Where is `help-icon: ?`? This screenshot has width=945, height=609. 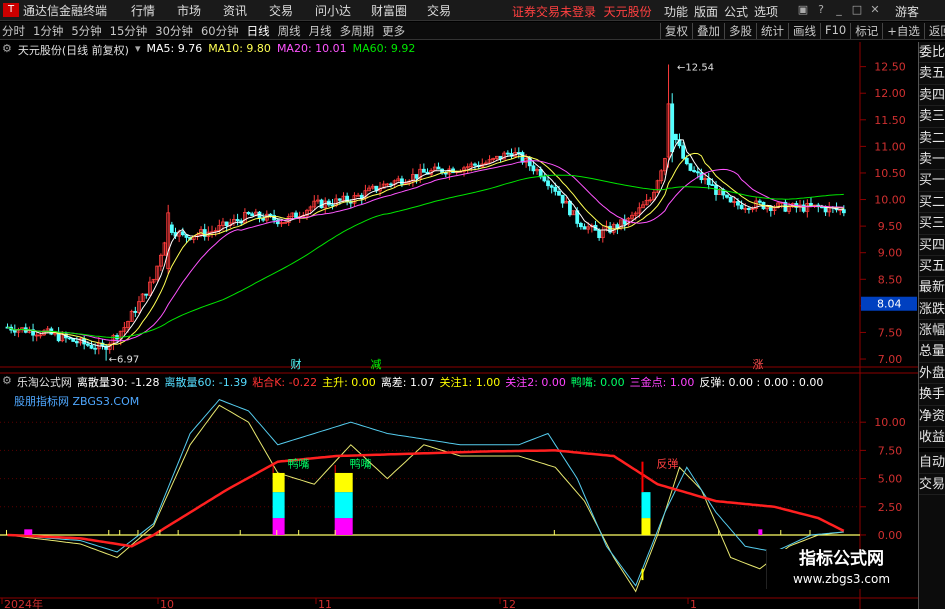 help-icon: ? is located at coordinates (821, 10).